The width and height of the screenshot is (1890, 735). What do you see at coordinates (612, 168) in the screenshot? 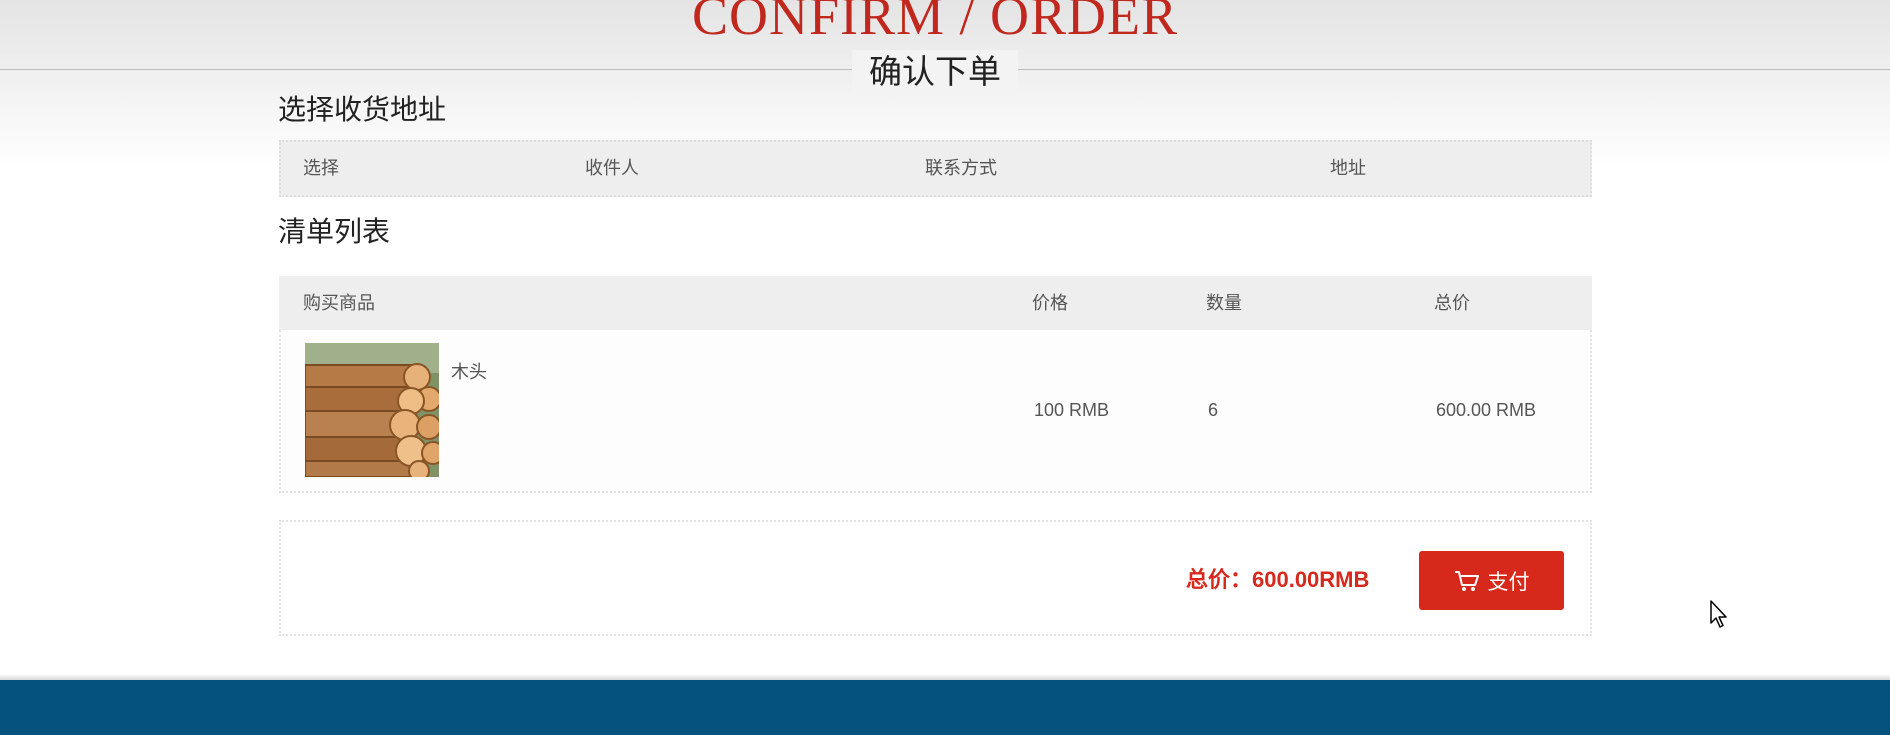
I see `col-recipient: 收件人` at bounding box center [612, 168].